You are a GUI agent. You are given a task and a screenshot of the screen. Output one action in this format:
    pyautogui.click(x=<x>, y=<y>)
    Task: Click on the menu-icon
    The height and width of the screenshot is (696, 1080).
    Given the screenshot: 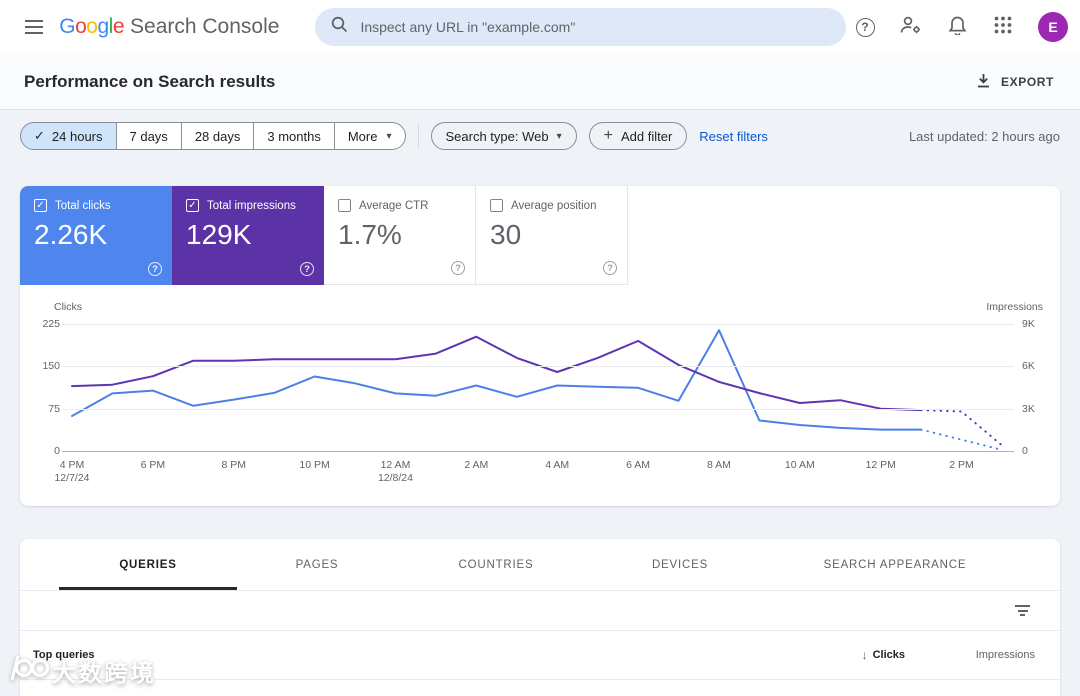 What is the action you would take?
    pyautogui.click(x=33, y=27)
    